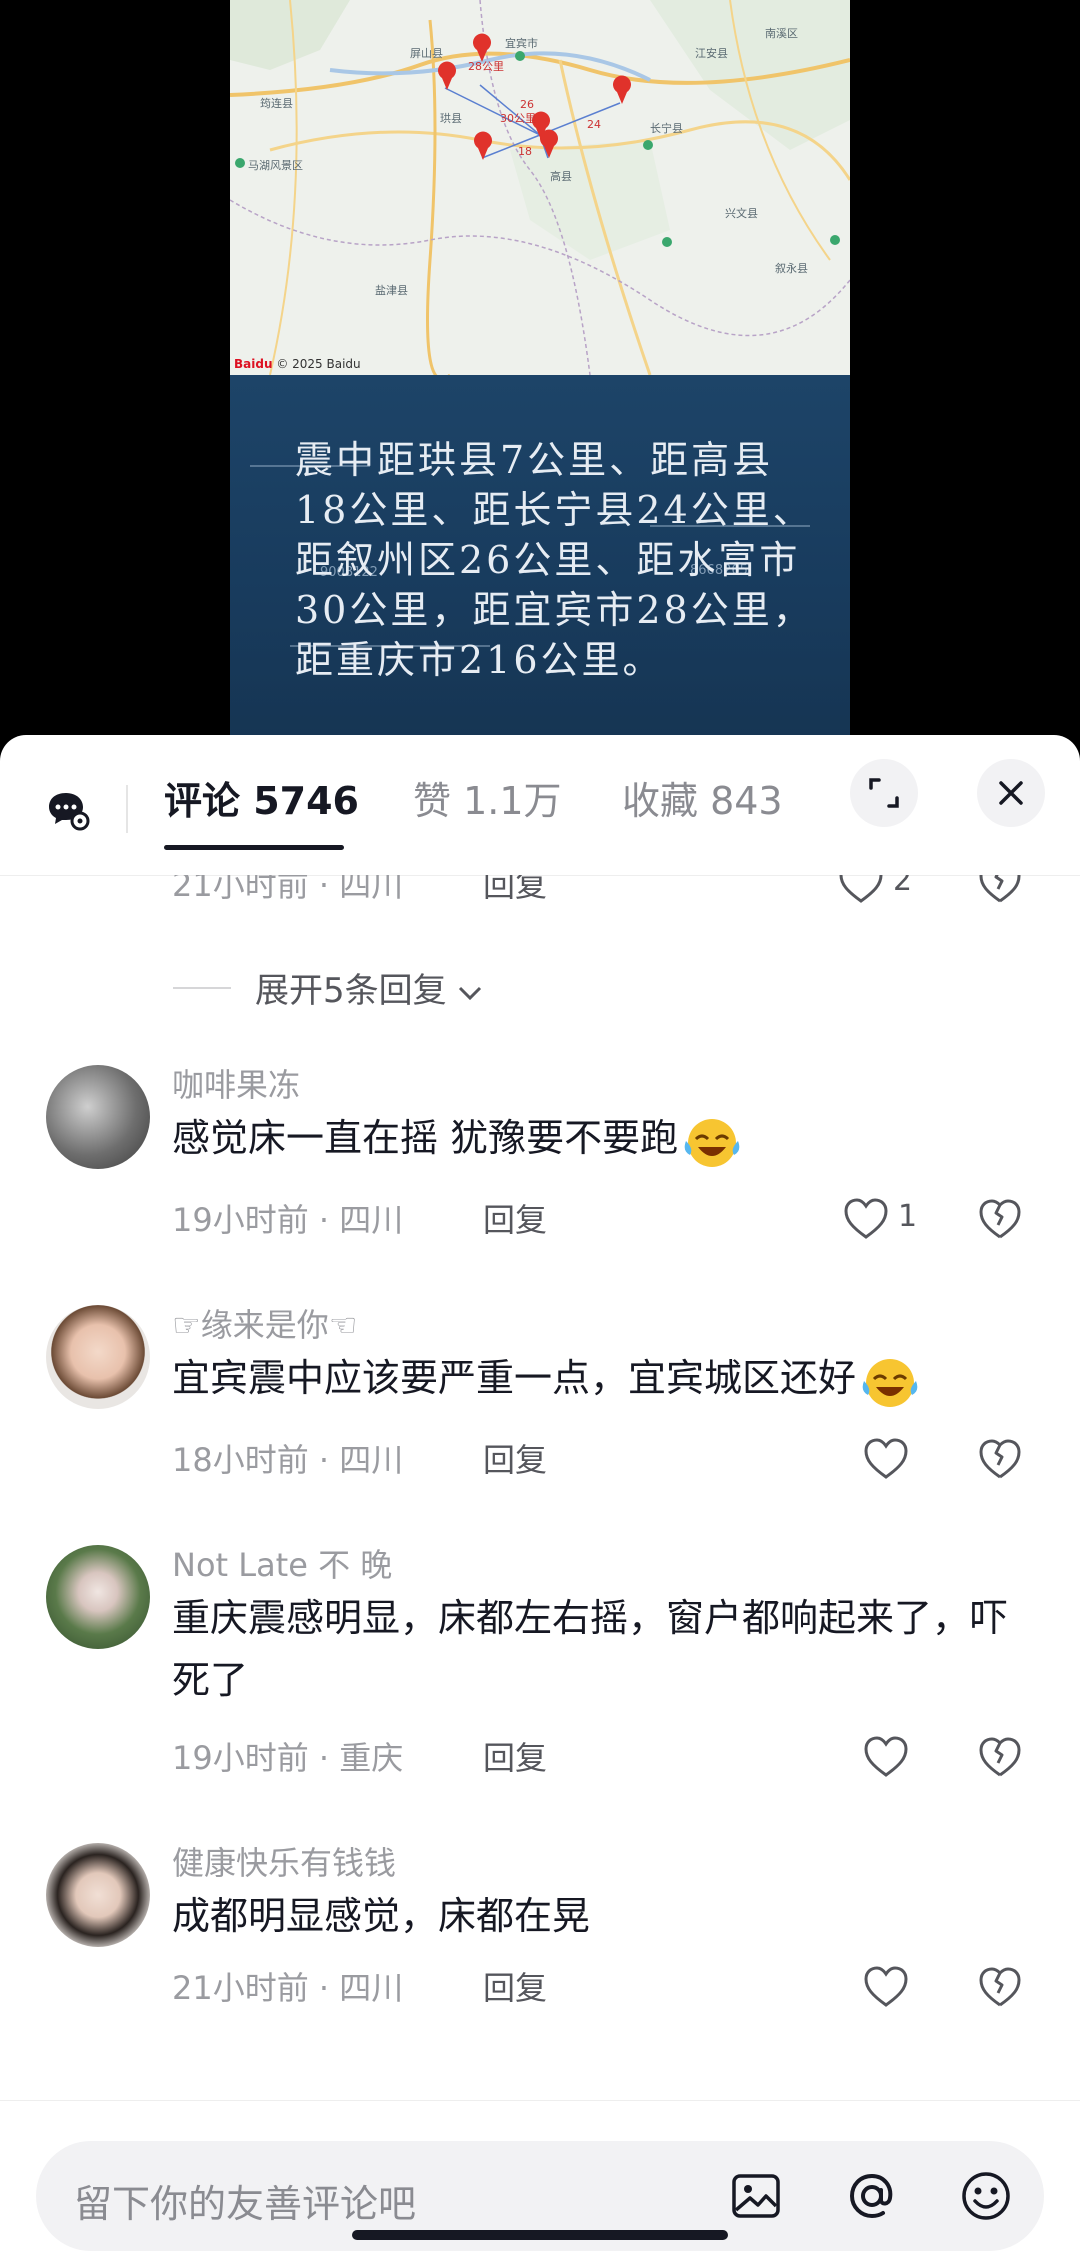 Image resolution: width=1080 pixels, height=2258 pixels. Describe the element at coordinates (351, 991) in the screenshot. I see `expand-replies-label: 展开5条回复` at that location.